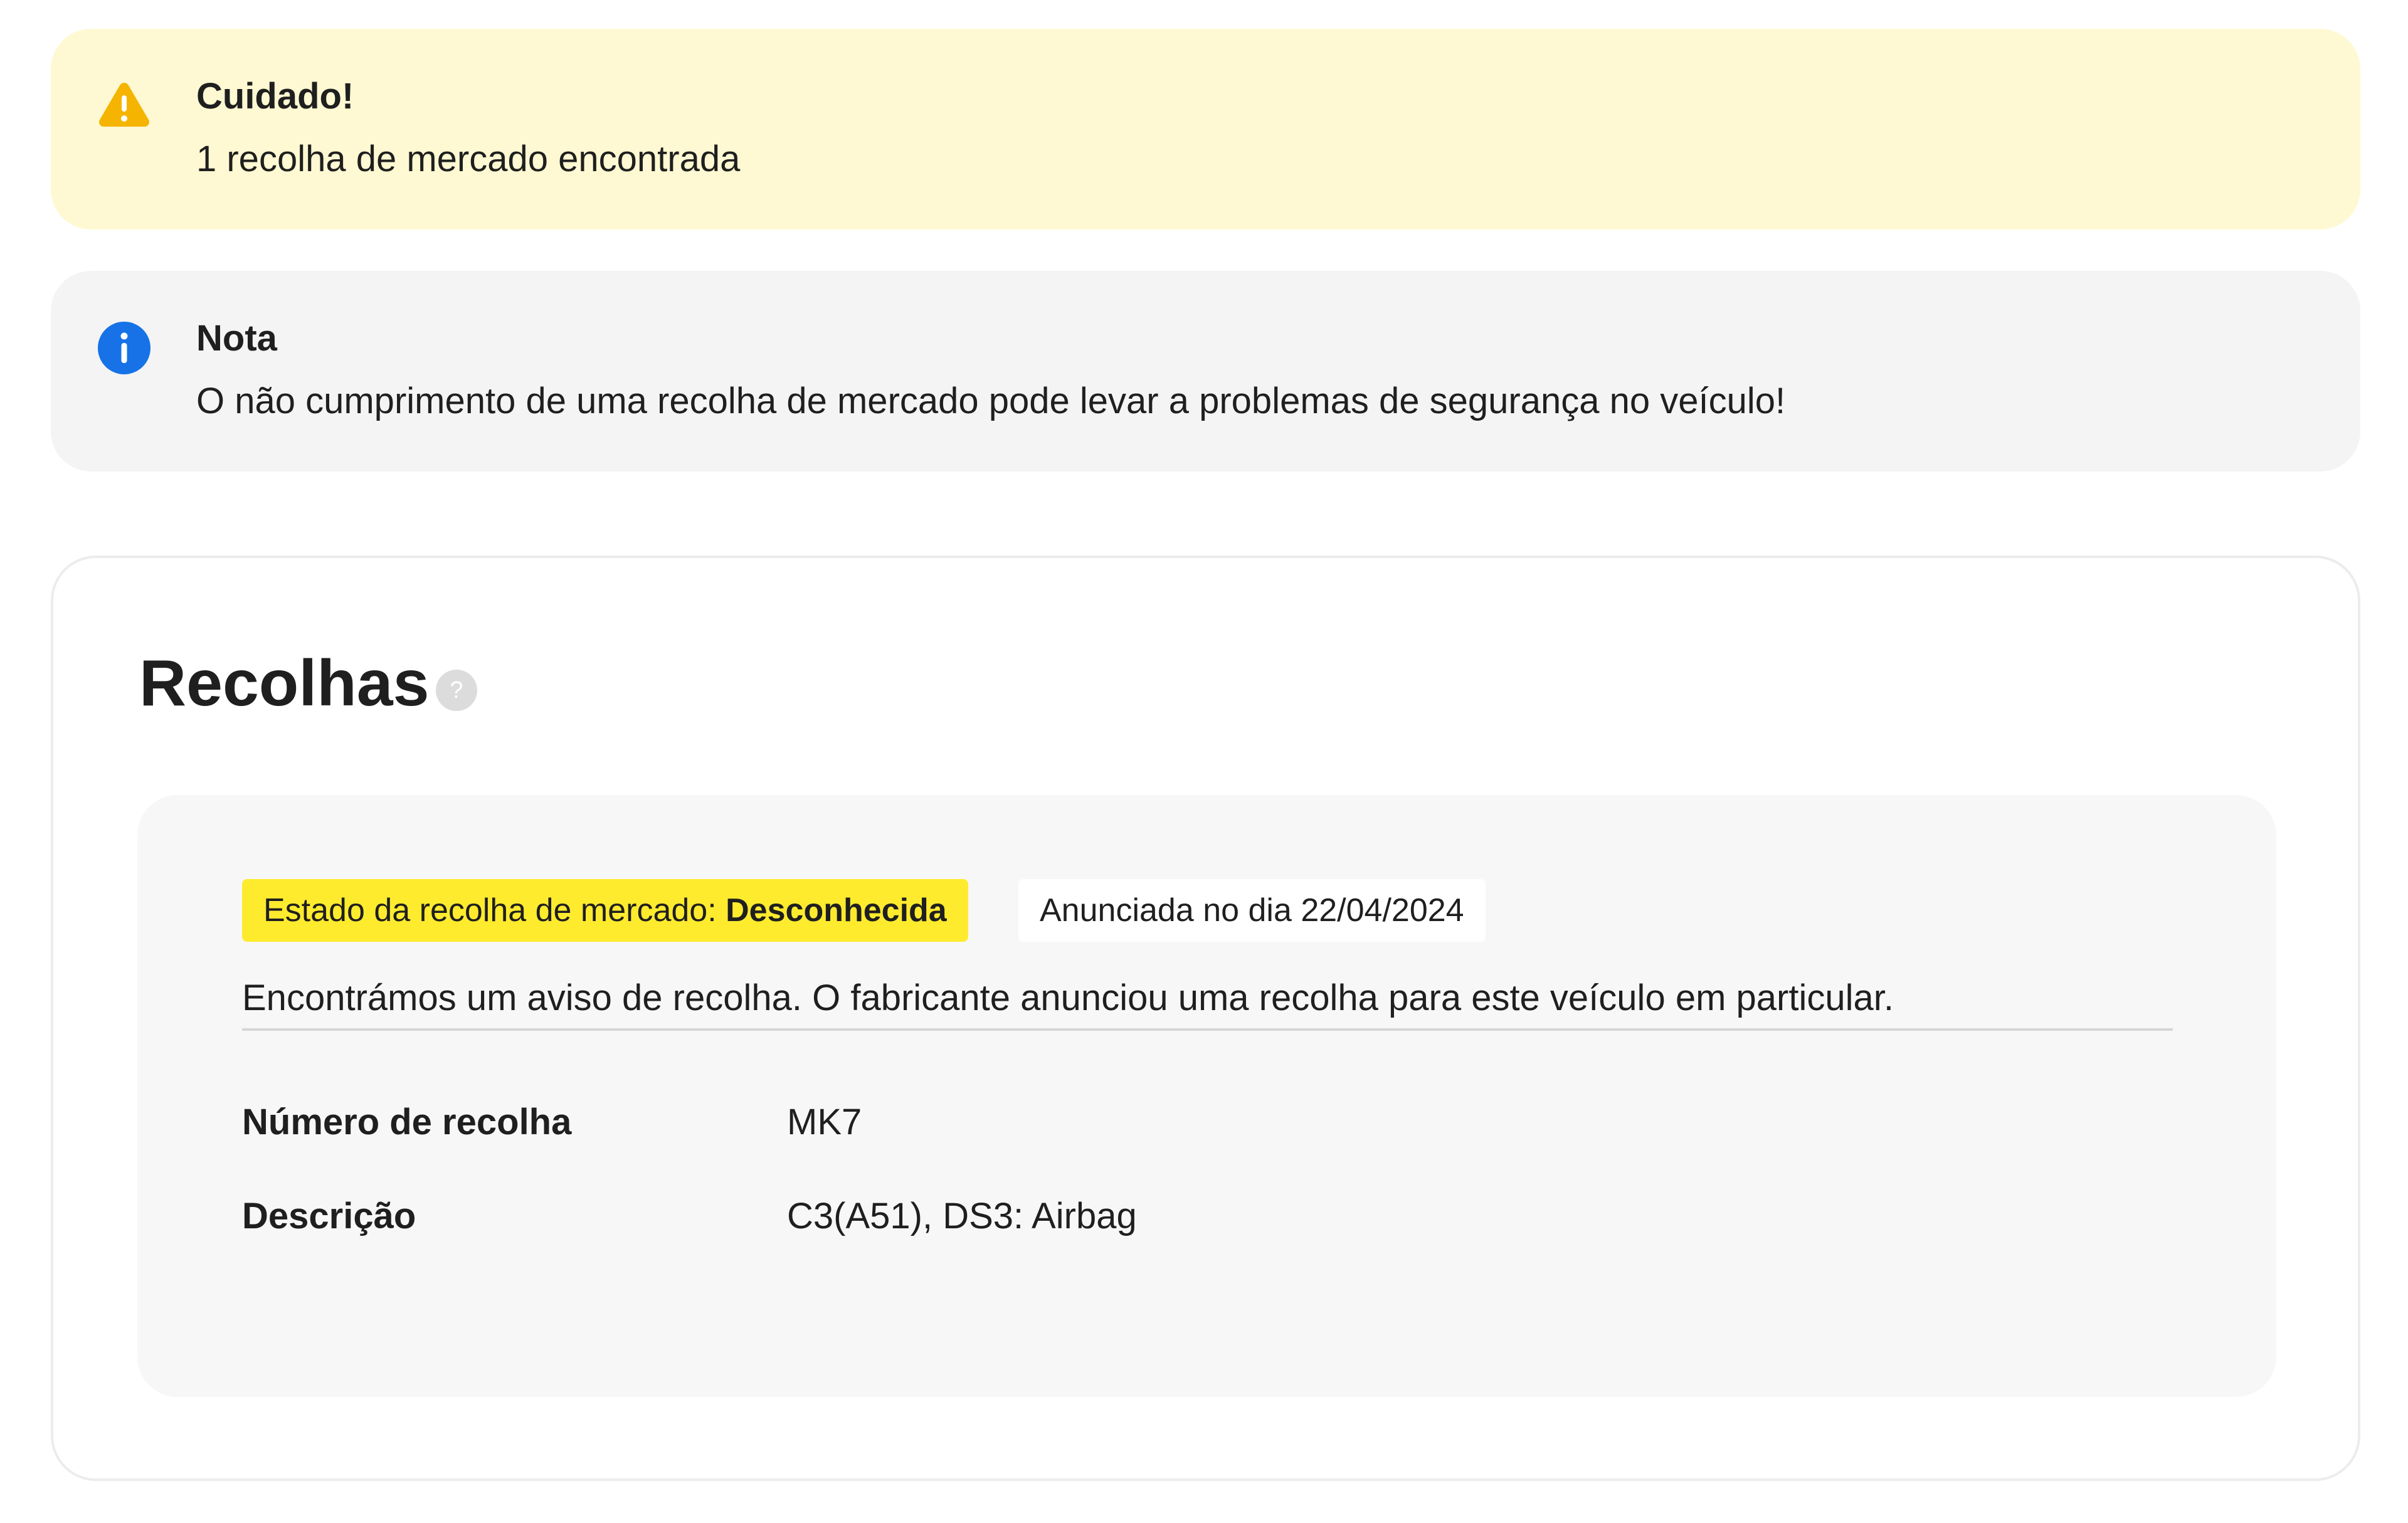 This screenshot has height=1523, width=2408. I want to click on divider, so click(1207, 1029).